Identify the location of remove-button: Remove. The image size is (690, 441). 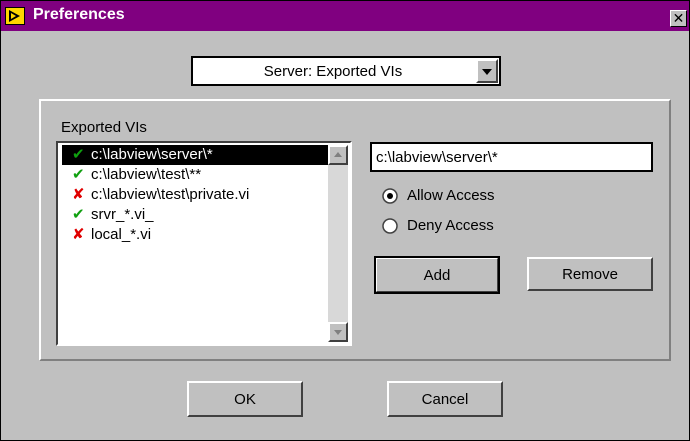
(590, 274).